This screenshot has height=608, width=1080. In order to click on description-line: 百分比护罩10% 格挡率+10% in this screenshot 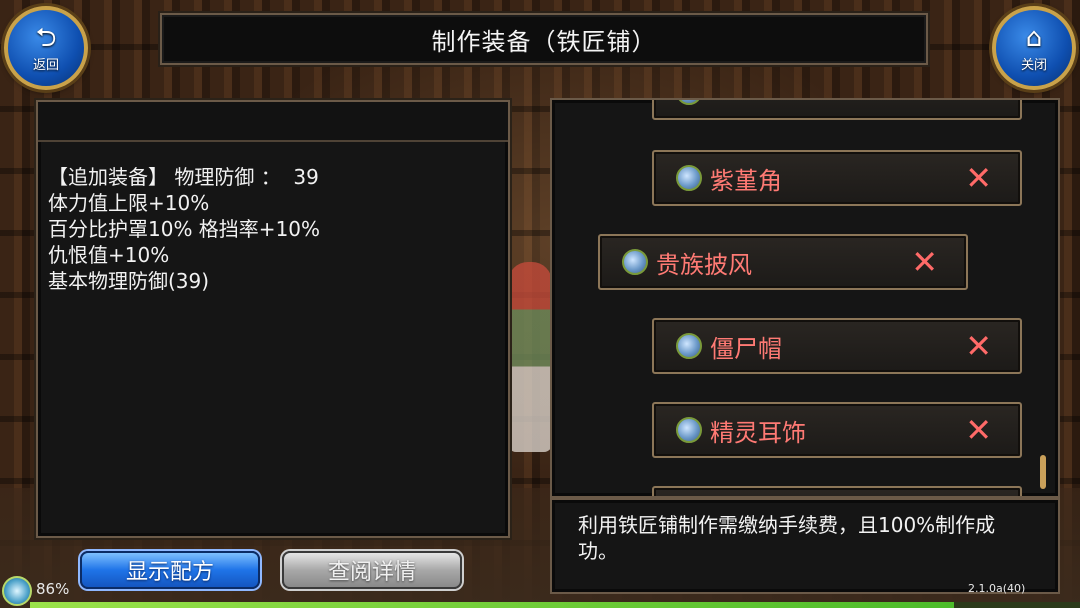, I will do `click(184, 229)`.